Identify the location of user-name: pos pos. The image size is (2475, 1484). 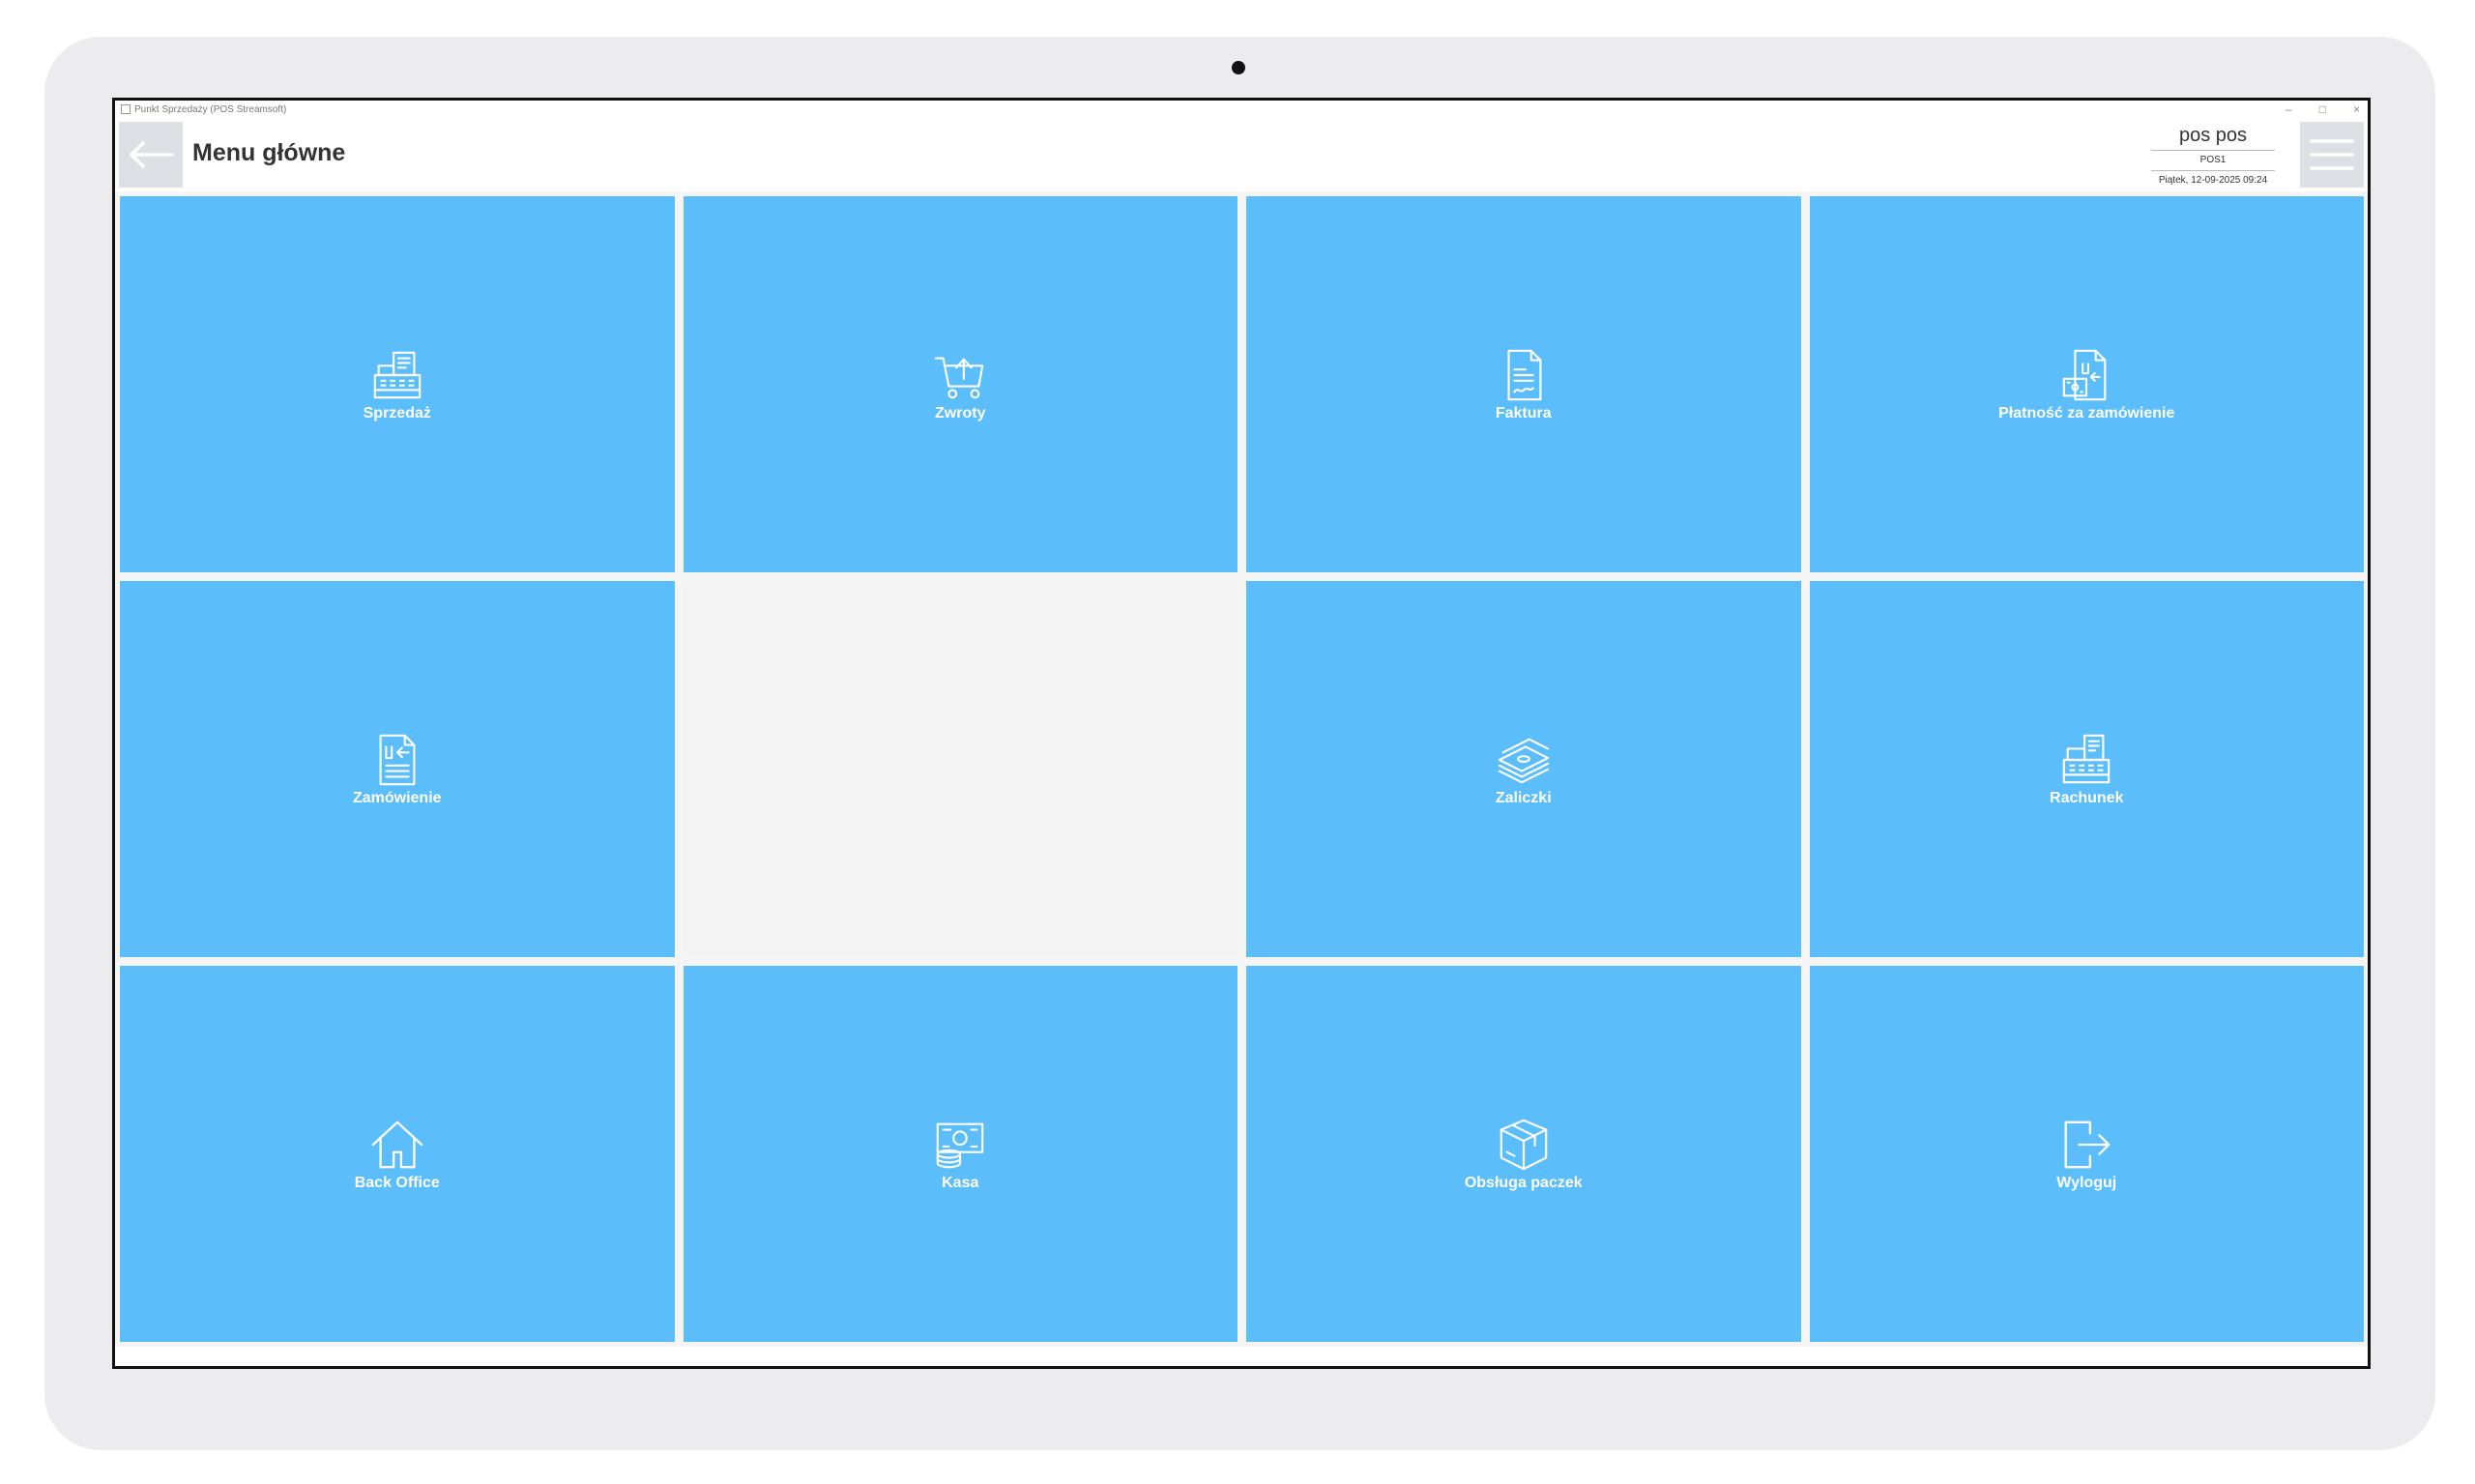
(2213, 135).